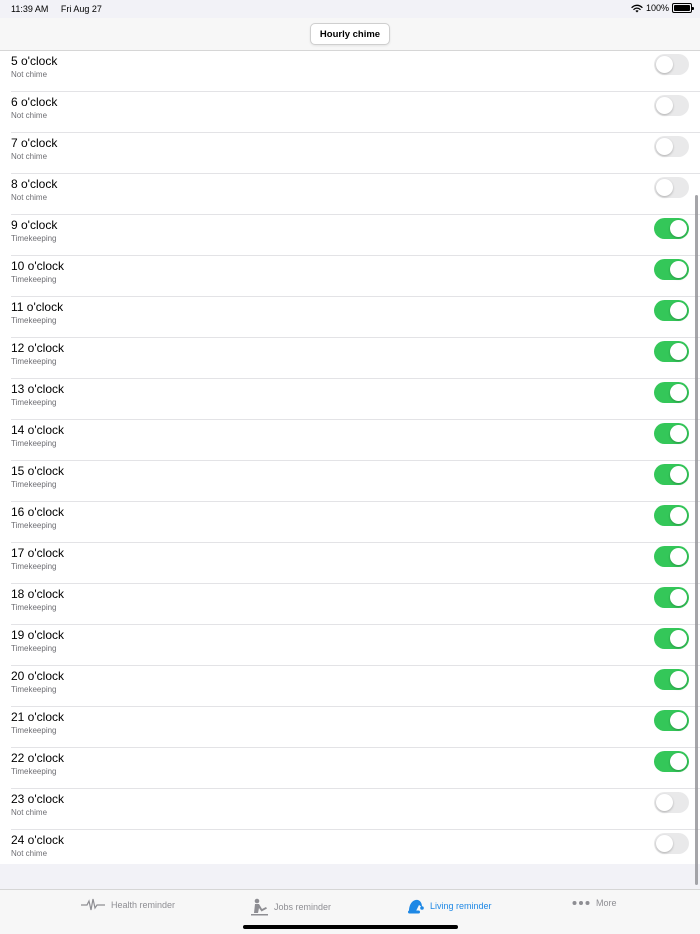  Describe the element at coordinates (350, 9) in the screenshot. I see `status-bar: 11:39 AM Fri Aug 27 100%` at that location.